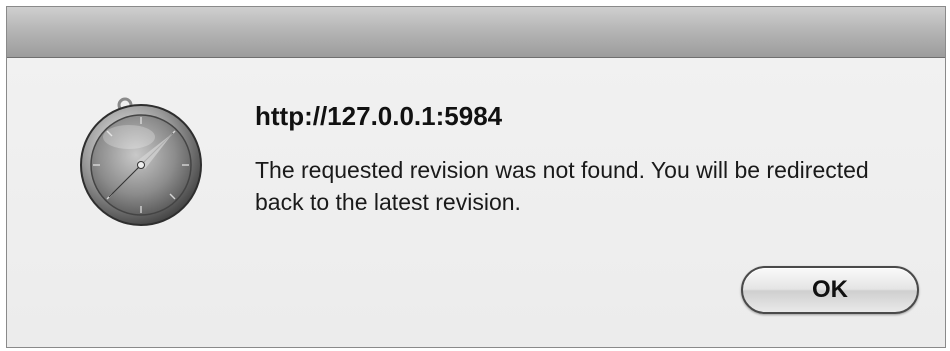  I want to click on safari-compass-icon, so click(141, 161).